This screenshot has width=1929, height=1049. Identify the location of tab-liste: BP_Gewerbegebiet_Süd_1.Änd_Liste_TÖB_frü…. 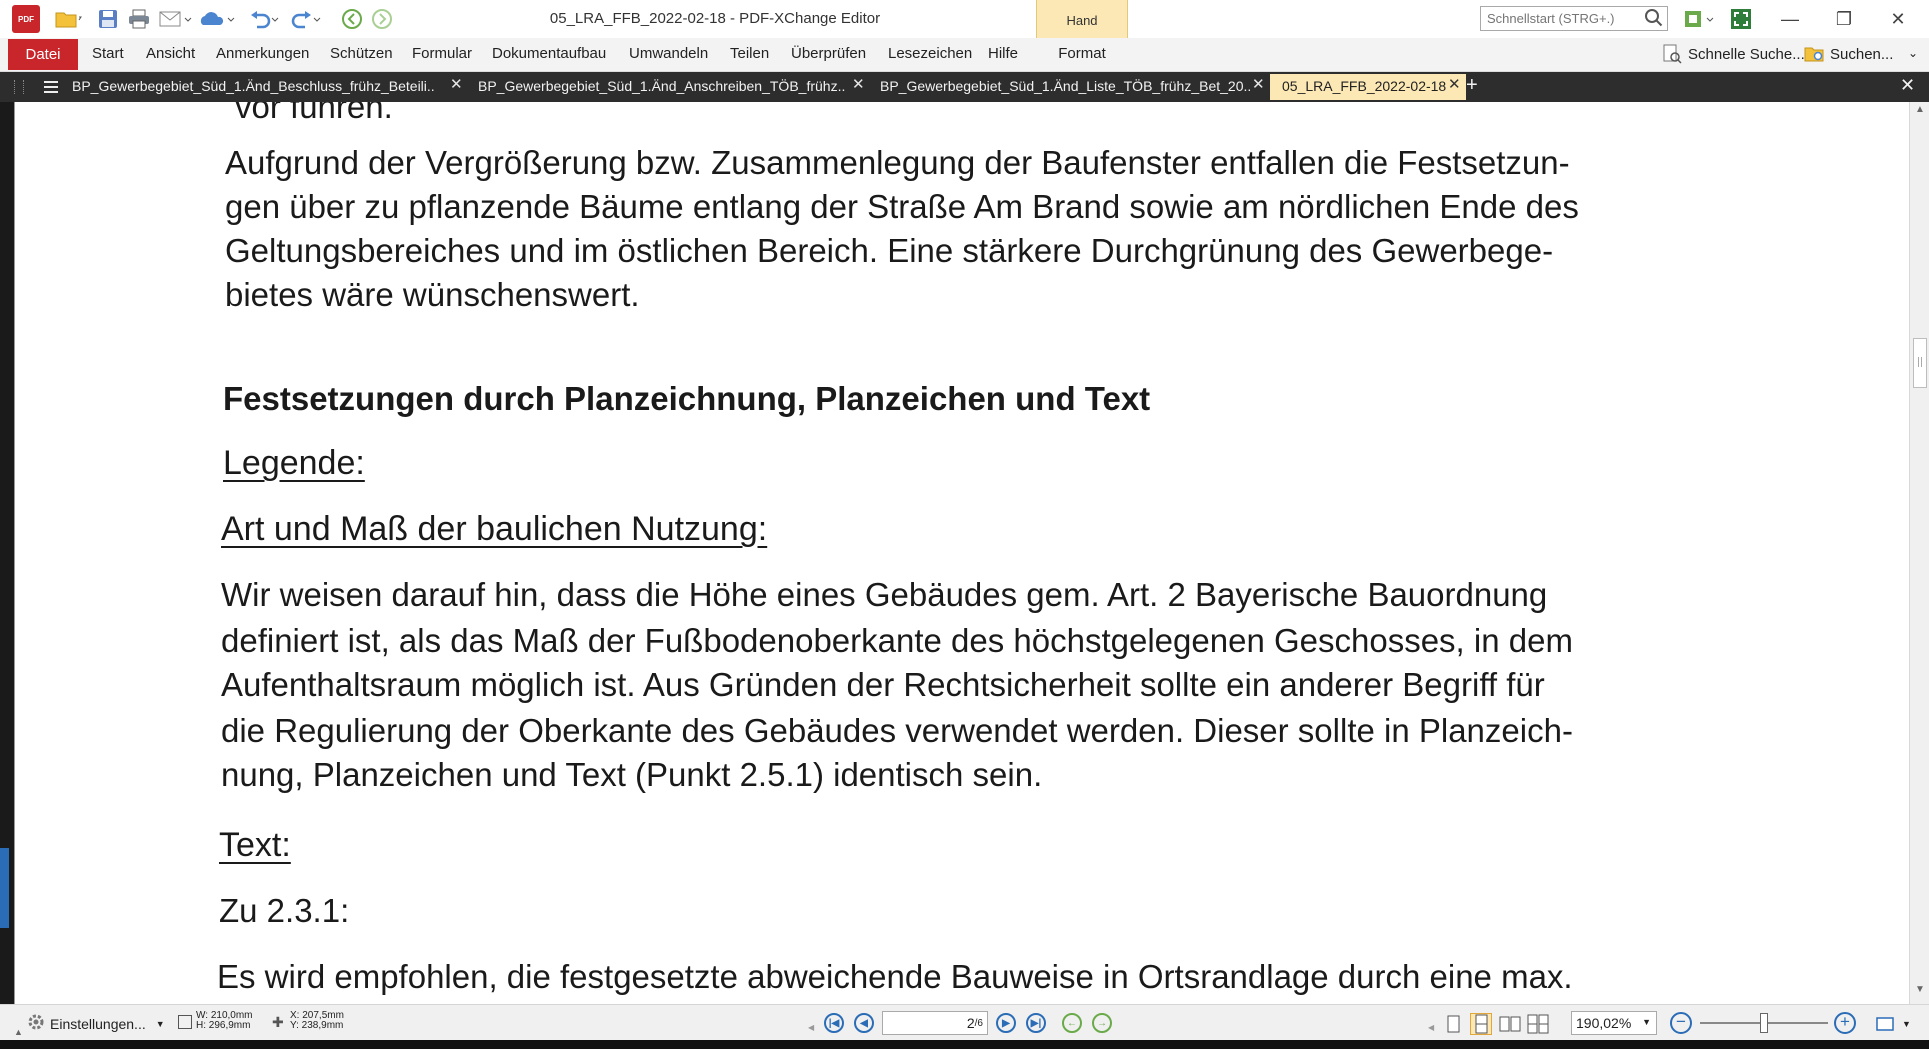
(1060, 87).